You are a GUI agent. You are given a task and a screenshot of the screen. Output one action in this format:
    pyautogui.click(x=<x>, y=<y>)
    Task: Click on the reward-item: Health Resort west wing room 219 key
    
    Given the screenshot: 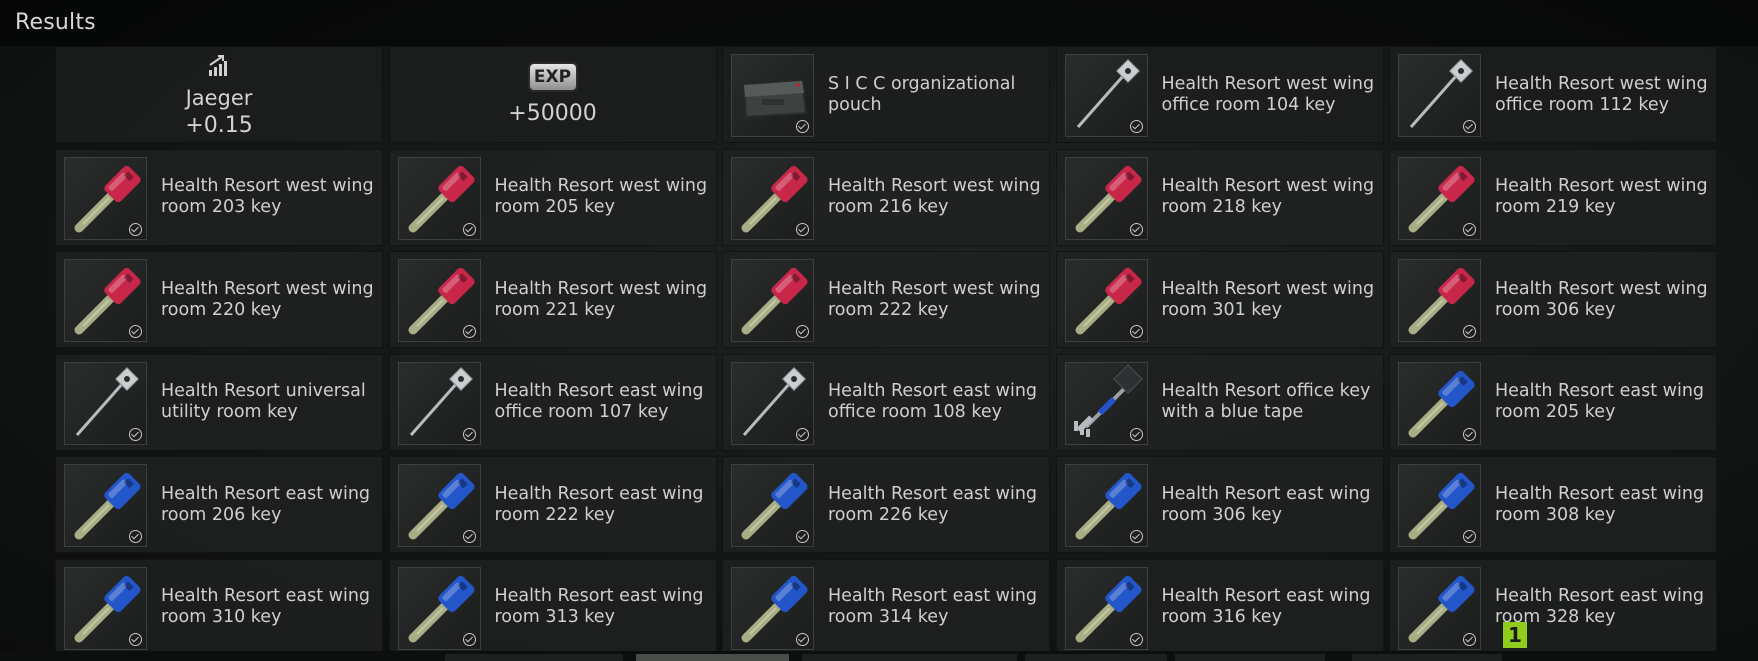 What is the action you would take?
    pyautogui.click(x=1553, y=197)
    